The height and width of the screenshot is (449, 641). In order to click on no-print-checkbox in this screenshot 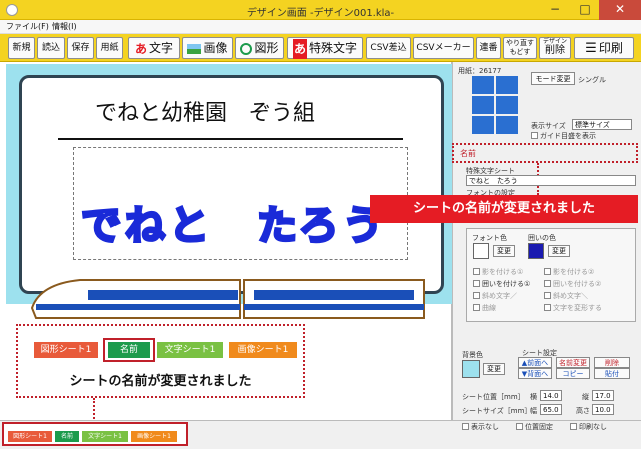, I will do `click(573, 426)`.